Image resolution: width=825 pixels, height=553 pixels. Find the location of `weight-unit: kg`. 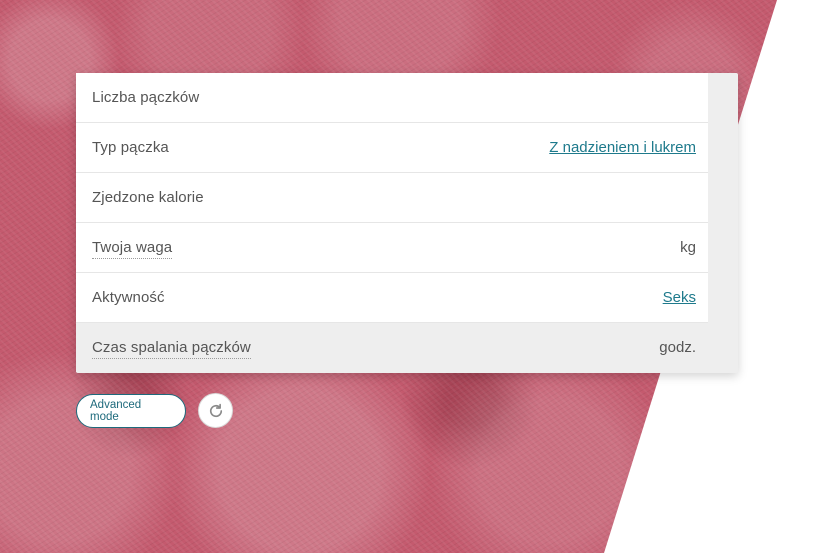

weight-unit: kg is located at coordinates (688, 247).